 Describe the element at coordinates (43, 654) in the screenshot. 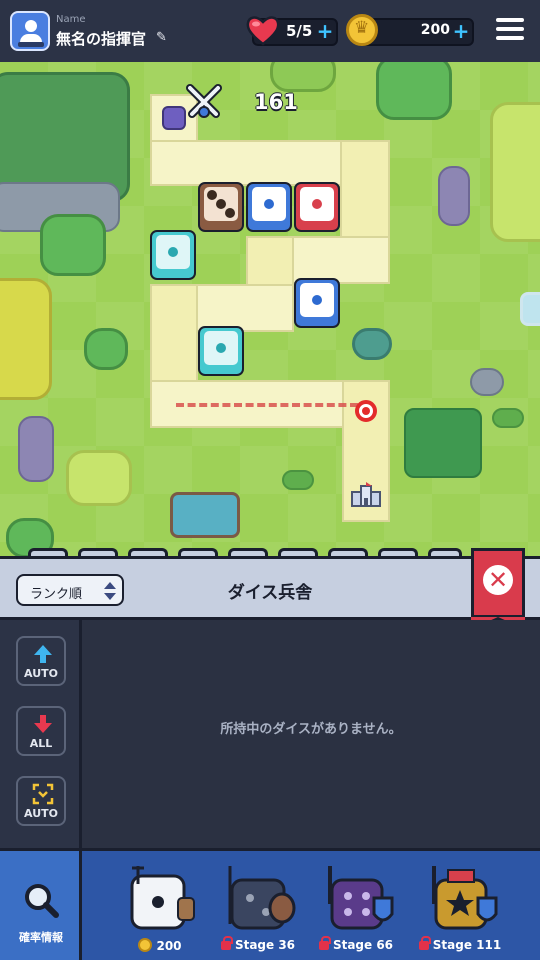

I see `arrow-up-icon` at that location.